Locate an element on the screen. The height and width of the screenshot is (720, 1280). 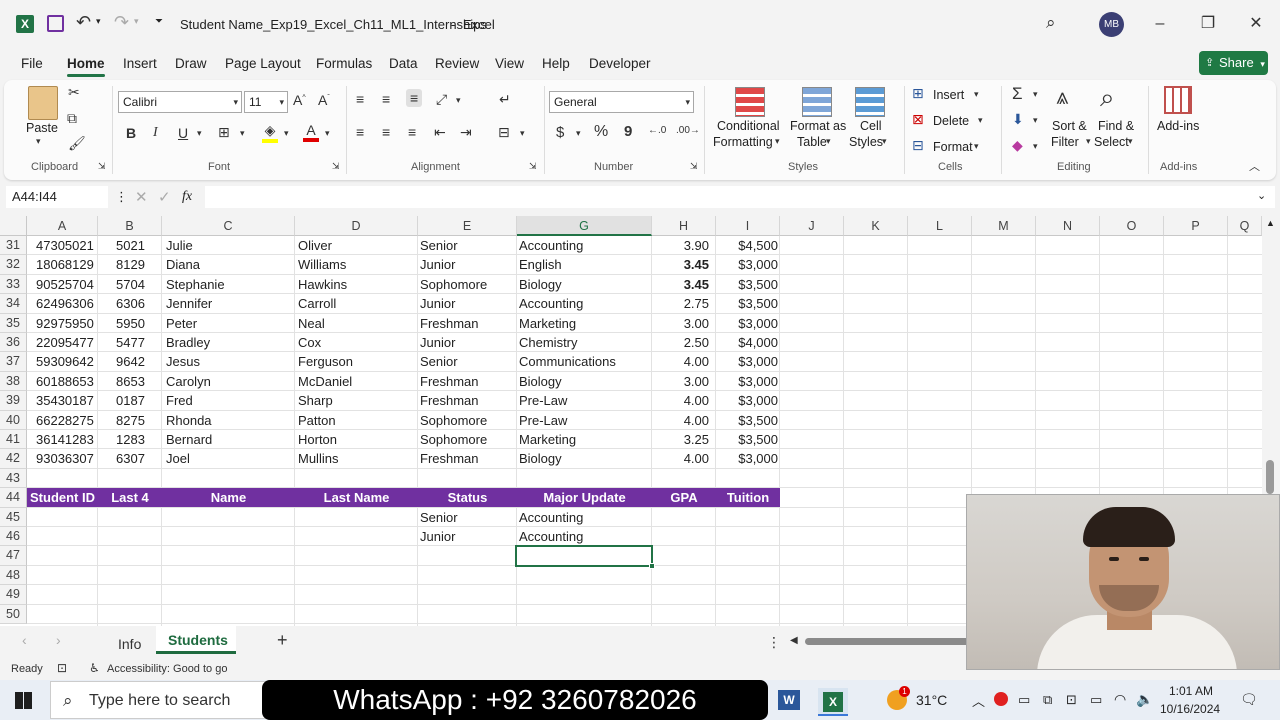
table-cell: $4,000 is located at coordinates (747, 342).